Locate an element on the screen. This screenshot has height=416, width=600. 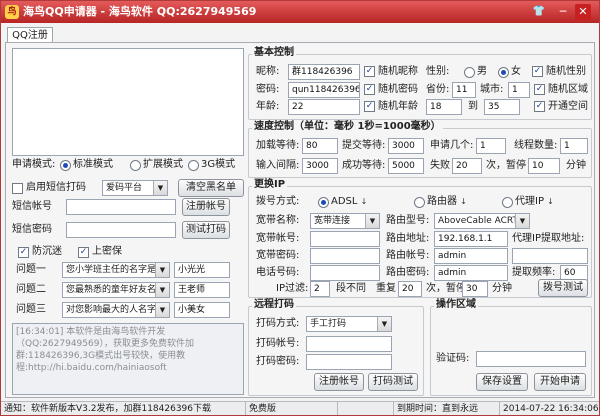
question1-select: 您小学班主任的名字是 ▼ is located at coordinates (116, 270).